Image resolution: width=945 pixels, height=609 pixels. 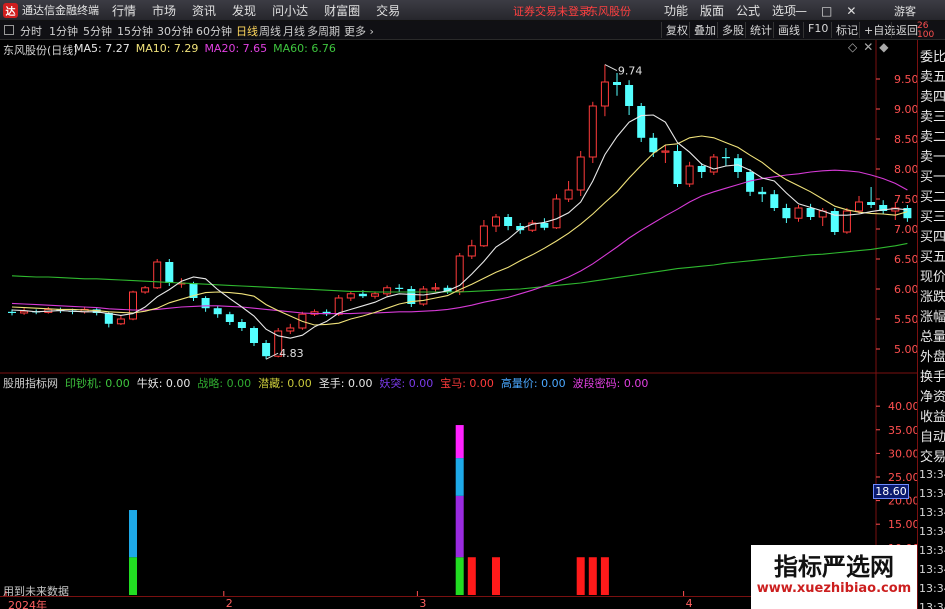 What do you see at coordinates (689, 603) in the screenshot?
I see `time-tick-label: 4` at bounding box center [689, 603].